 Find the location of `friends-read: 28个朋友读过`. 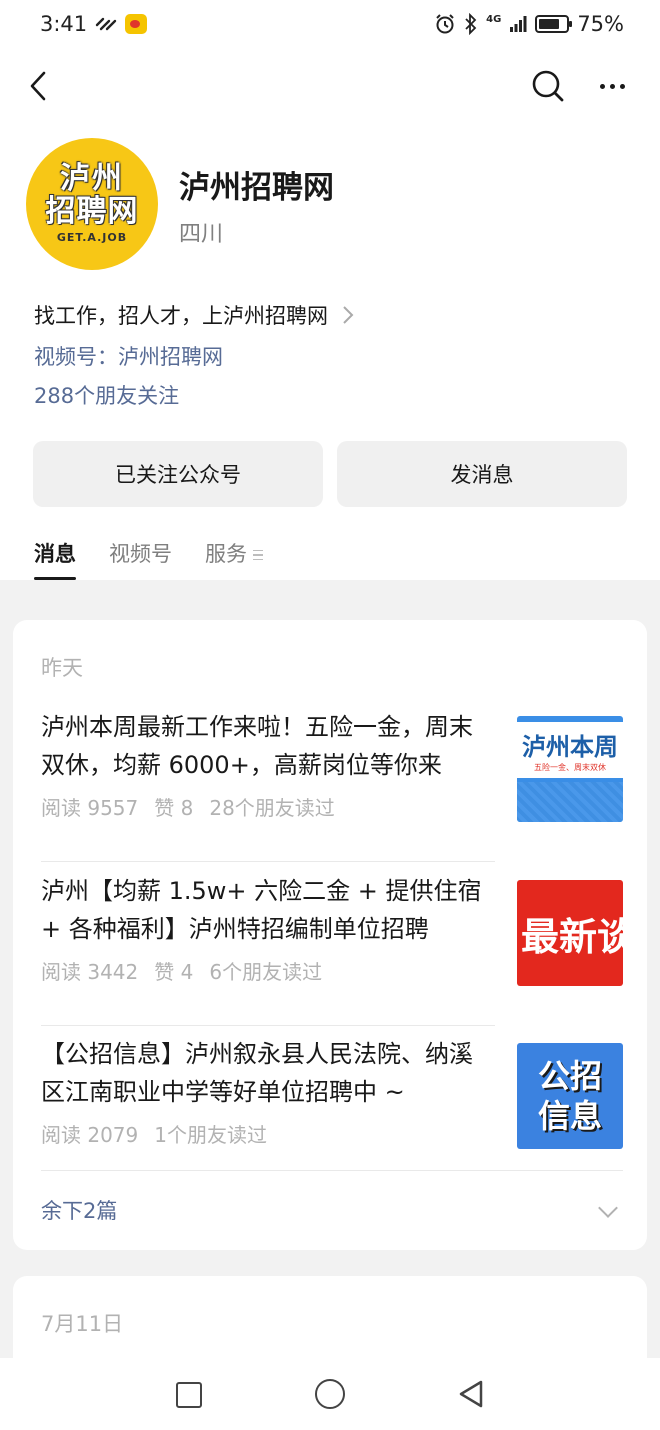

friends-read: 28个朋友读过 is located at coordinates (272, 808).